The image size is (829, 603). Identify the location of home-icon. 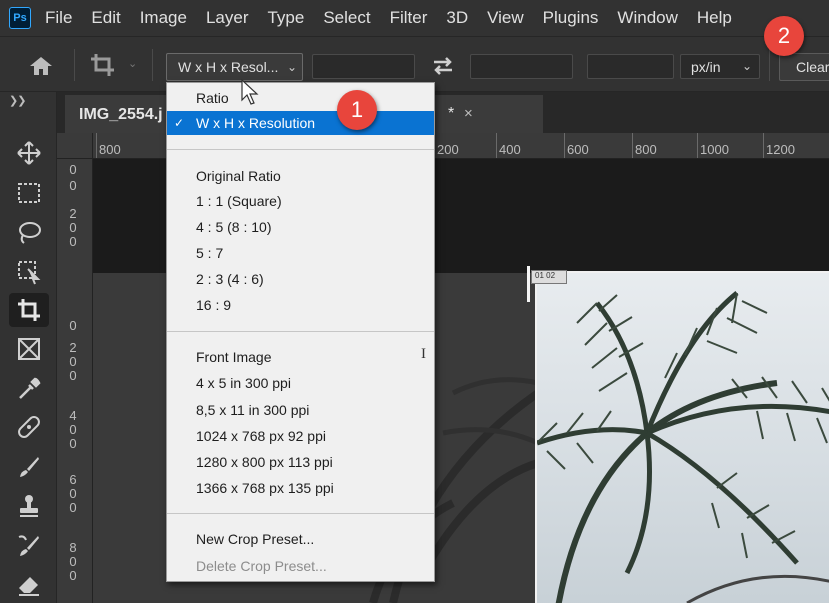
(41, 66).